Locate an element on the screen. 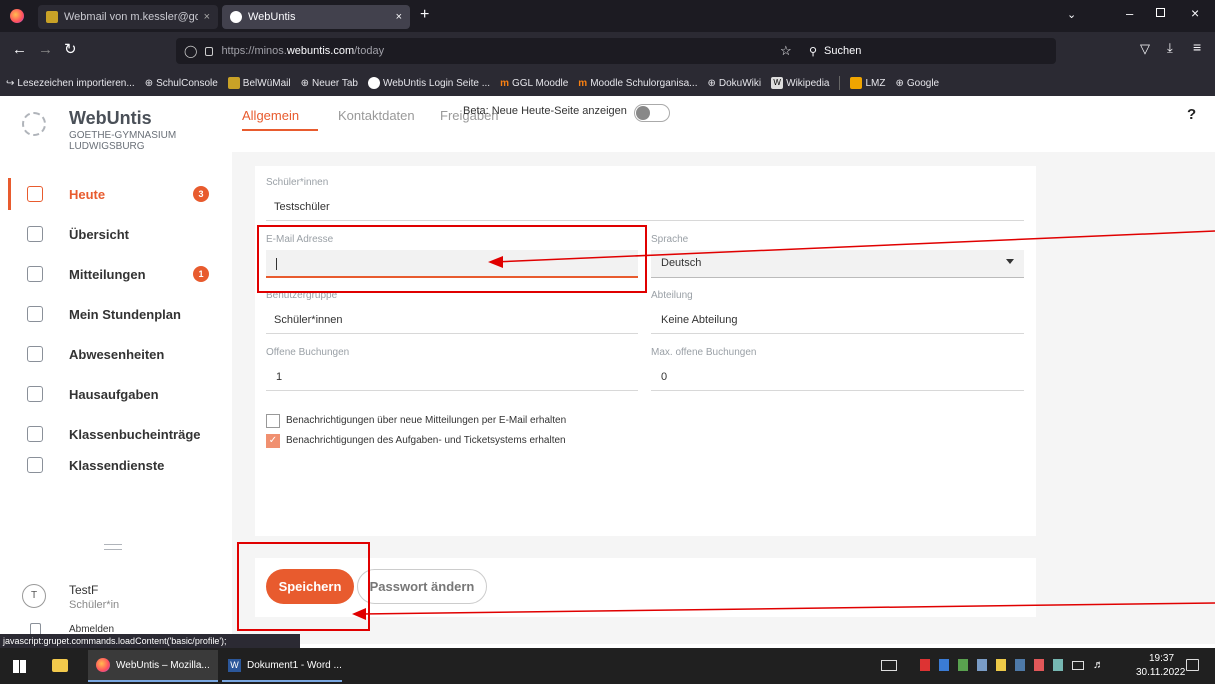  firefox-icon is located at coordinates (103, 665).